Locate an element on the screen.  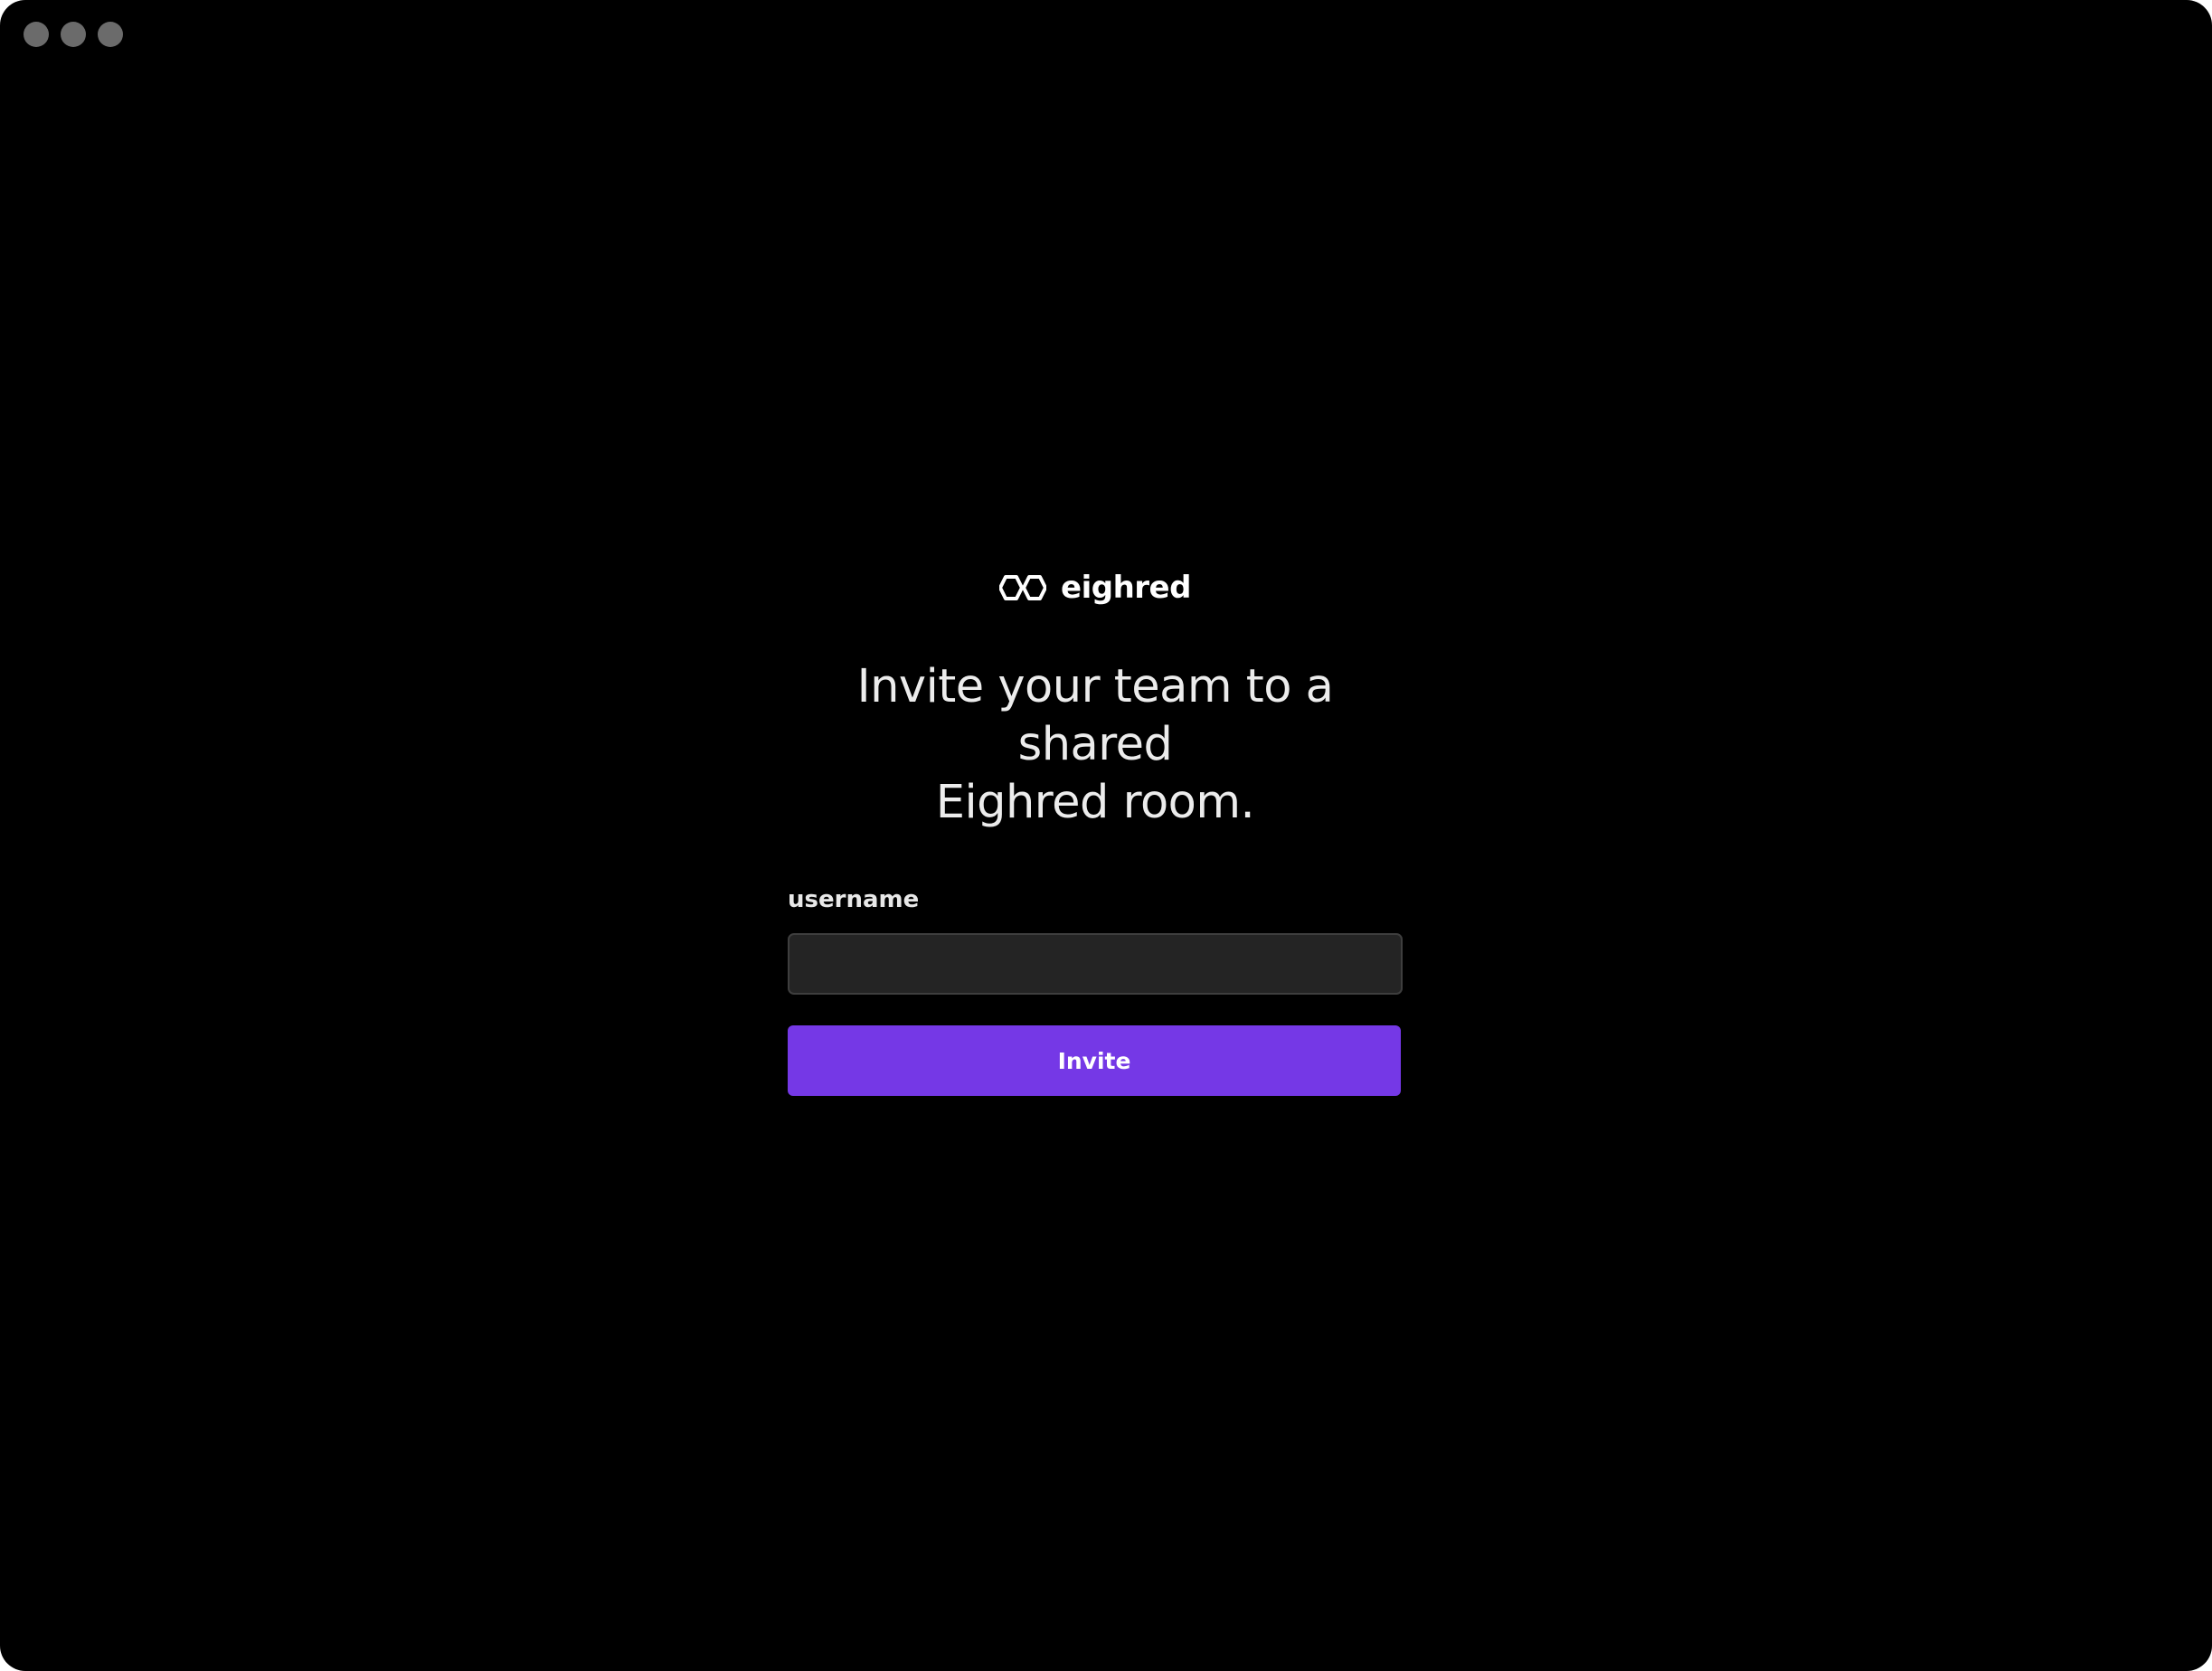
minimize-window-button is located at coordinates (74, 34).